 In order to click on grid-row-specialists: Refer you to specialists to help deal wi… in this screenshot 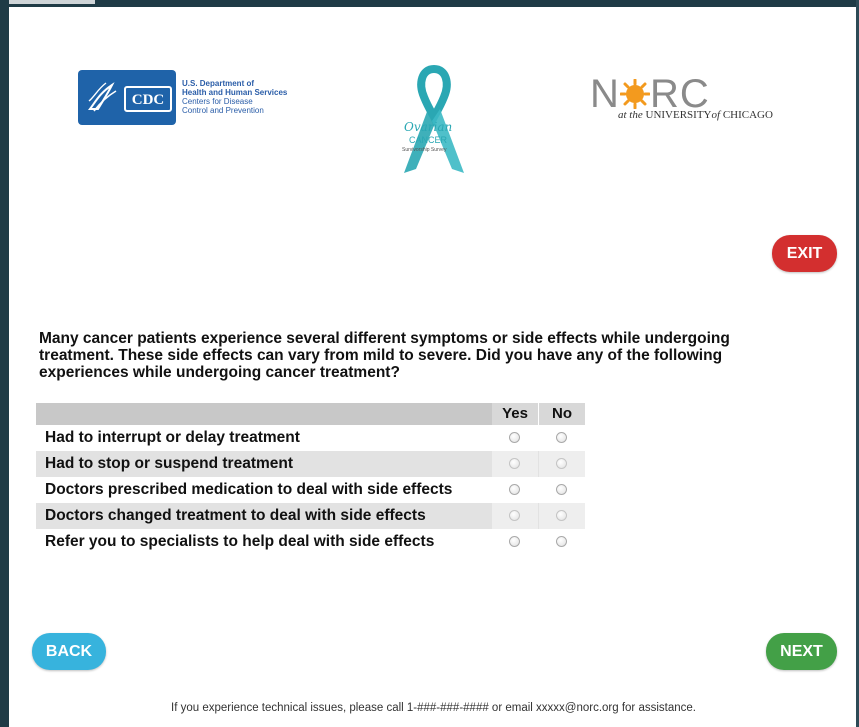, I will do `click(310, 542)`.